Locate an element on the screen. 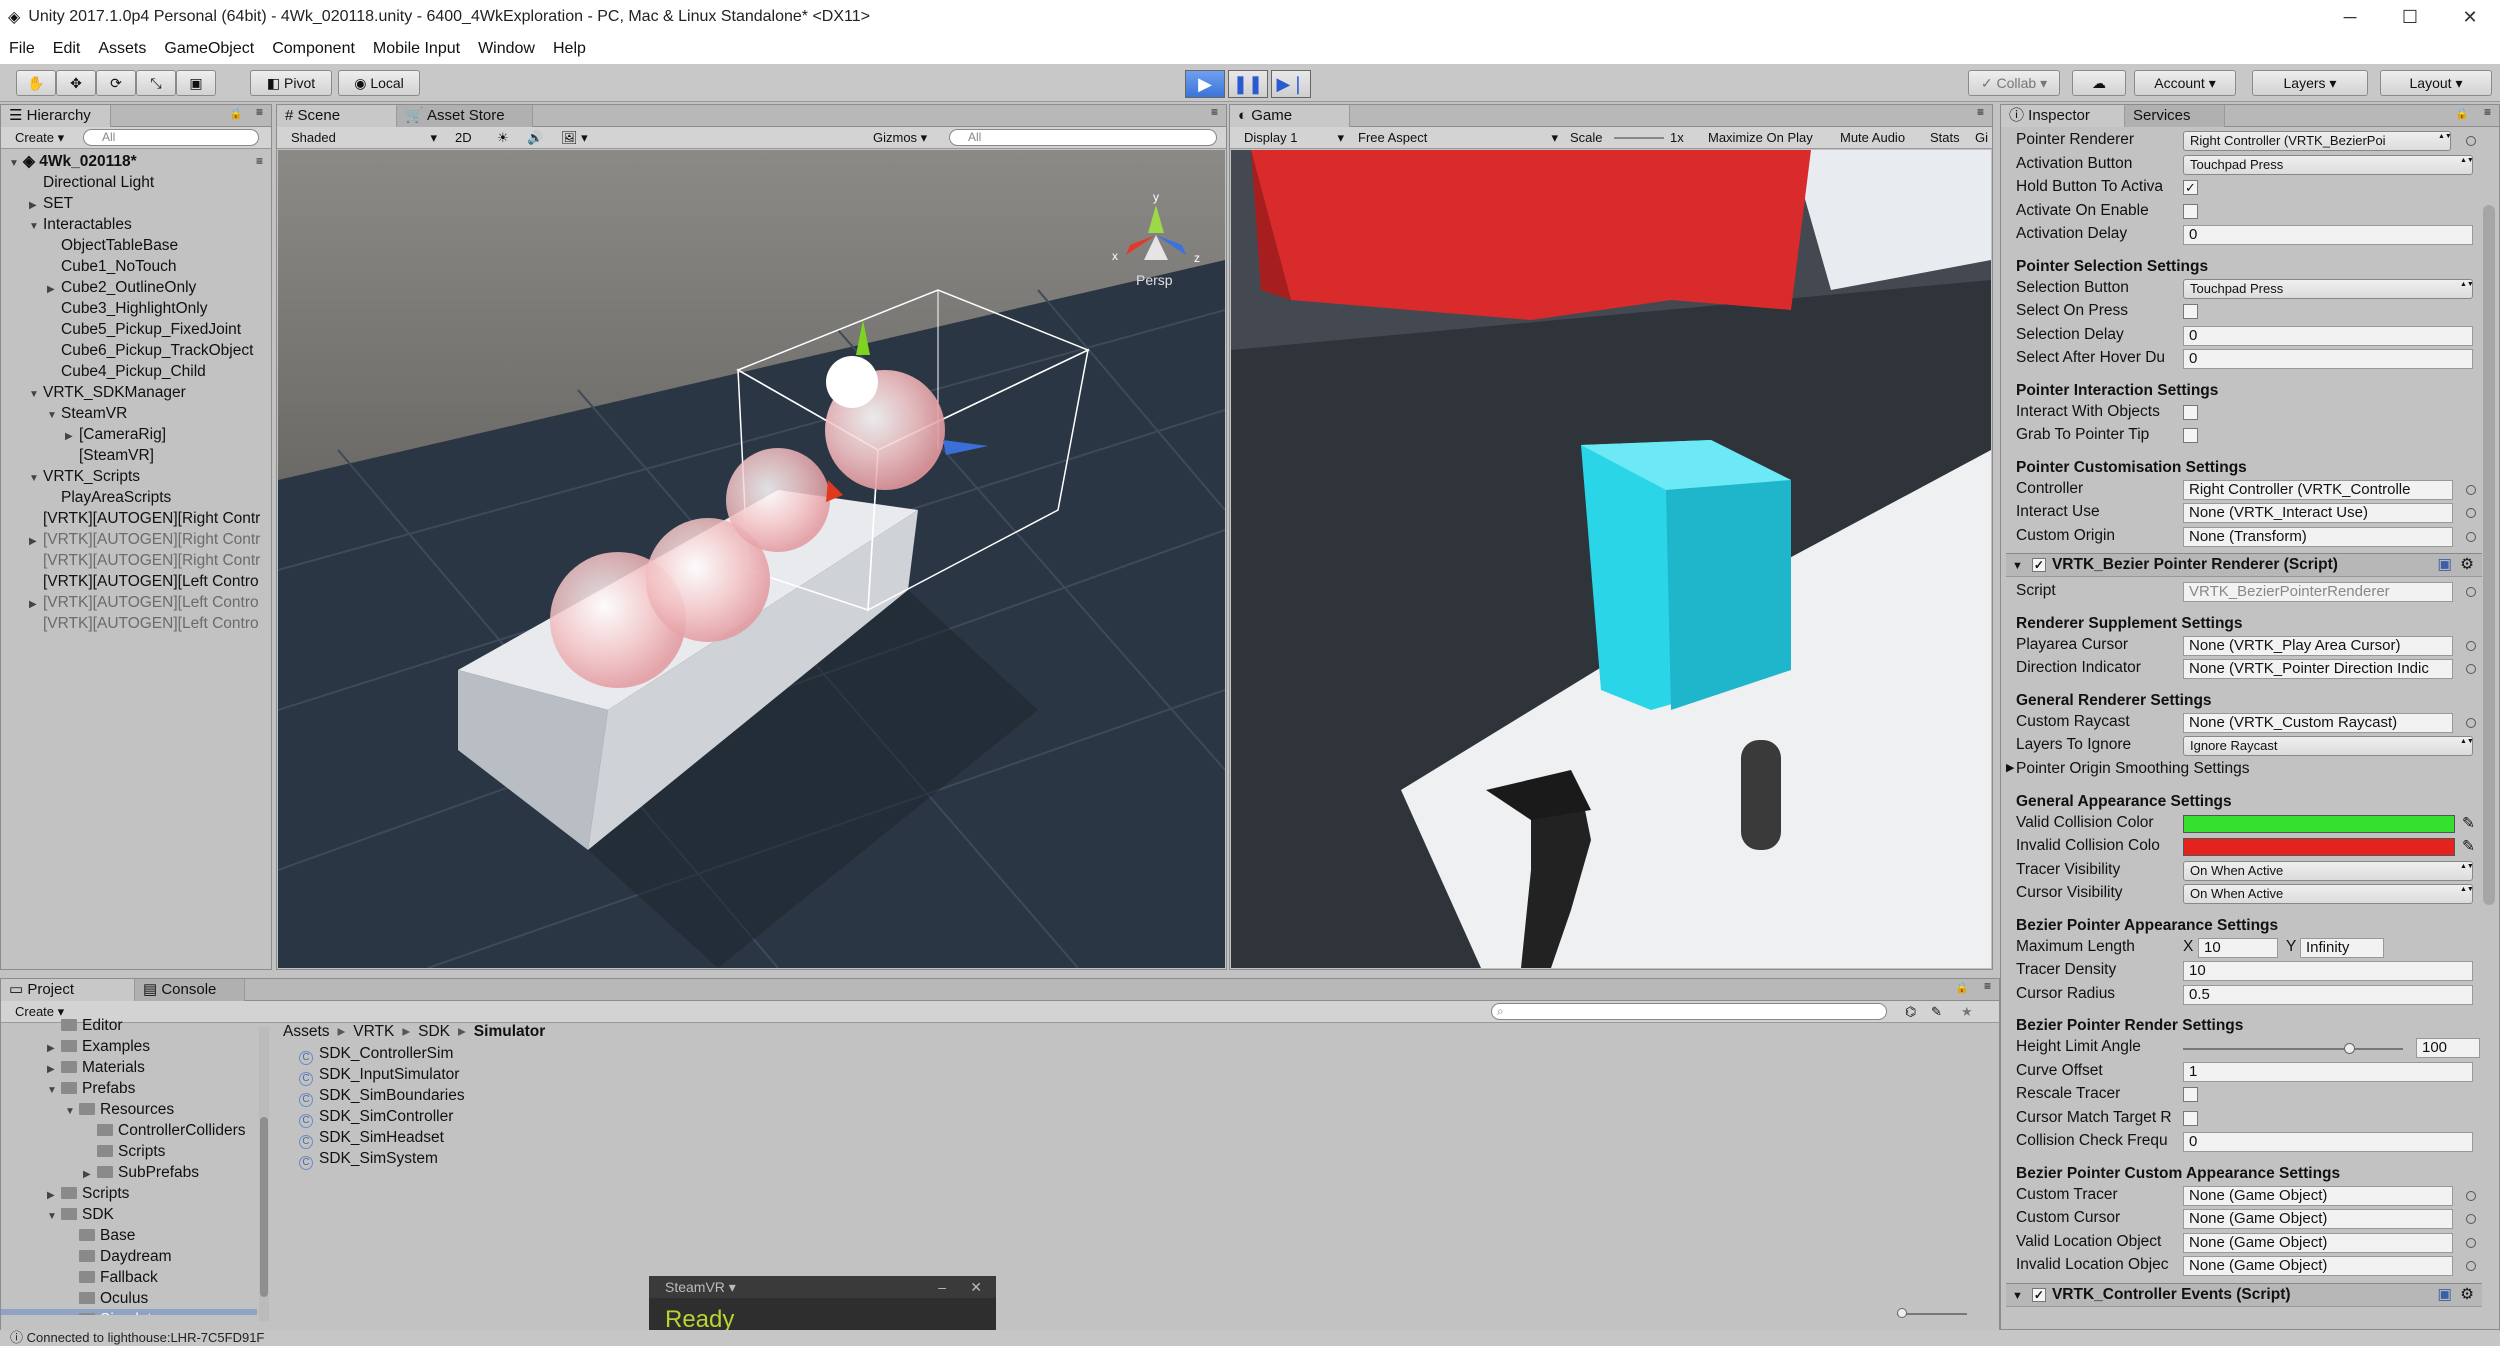  dropdown-field: On When Active is located at coordinates (2328, 870).